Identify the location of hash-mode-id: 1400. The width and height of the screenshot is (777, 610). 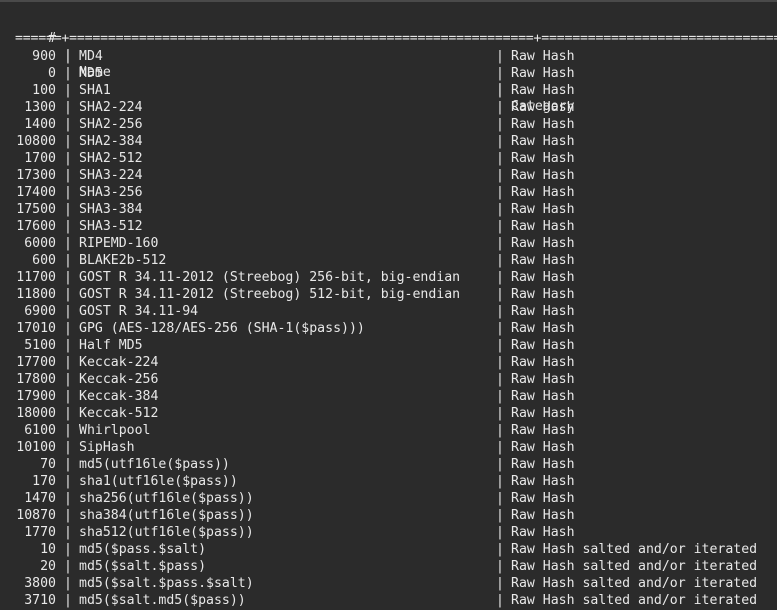
(40, 124).